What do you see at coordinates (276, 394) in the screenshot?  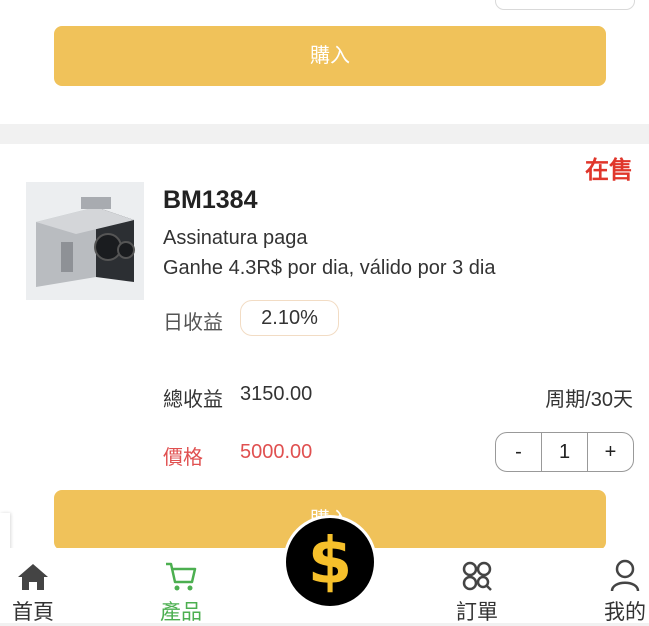 I see `total-income-value: 3150.00` at bounding box center [276, 394].